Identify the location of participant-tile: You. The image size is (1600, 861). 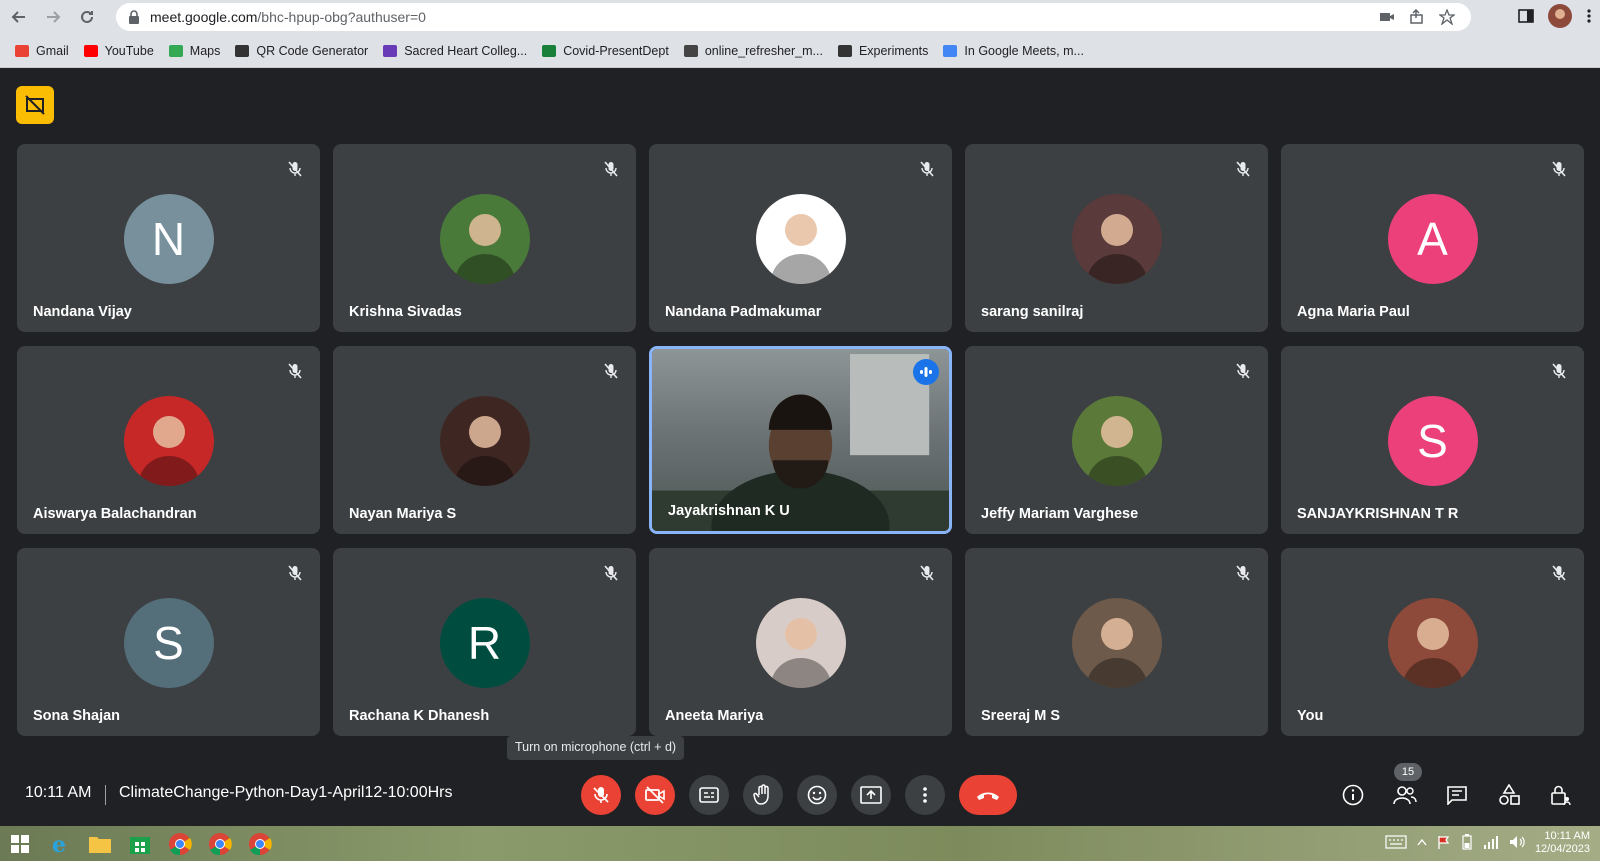
(1432, 642).